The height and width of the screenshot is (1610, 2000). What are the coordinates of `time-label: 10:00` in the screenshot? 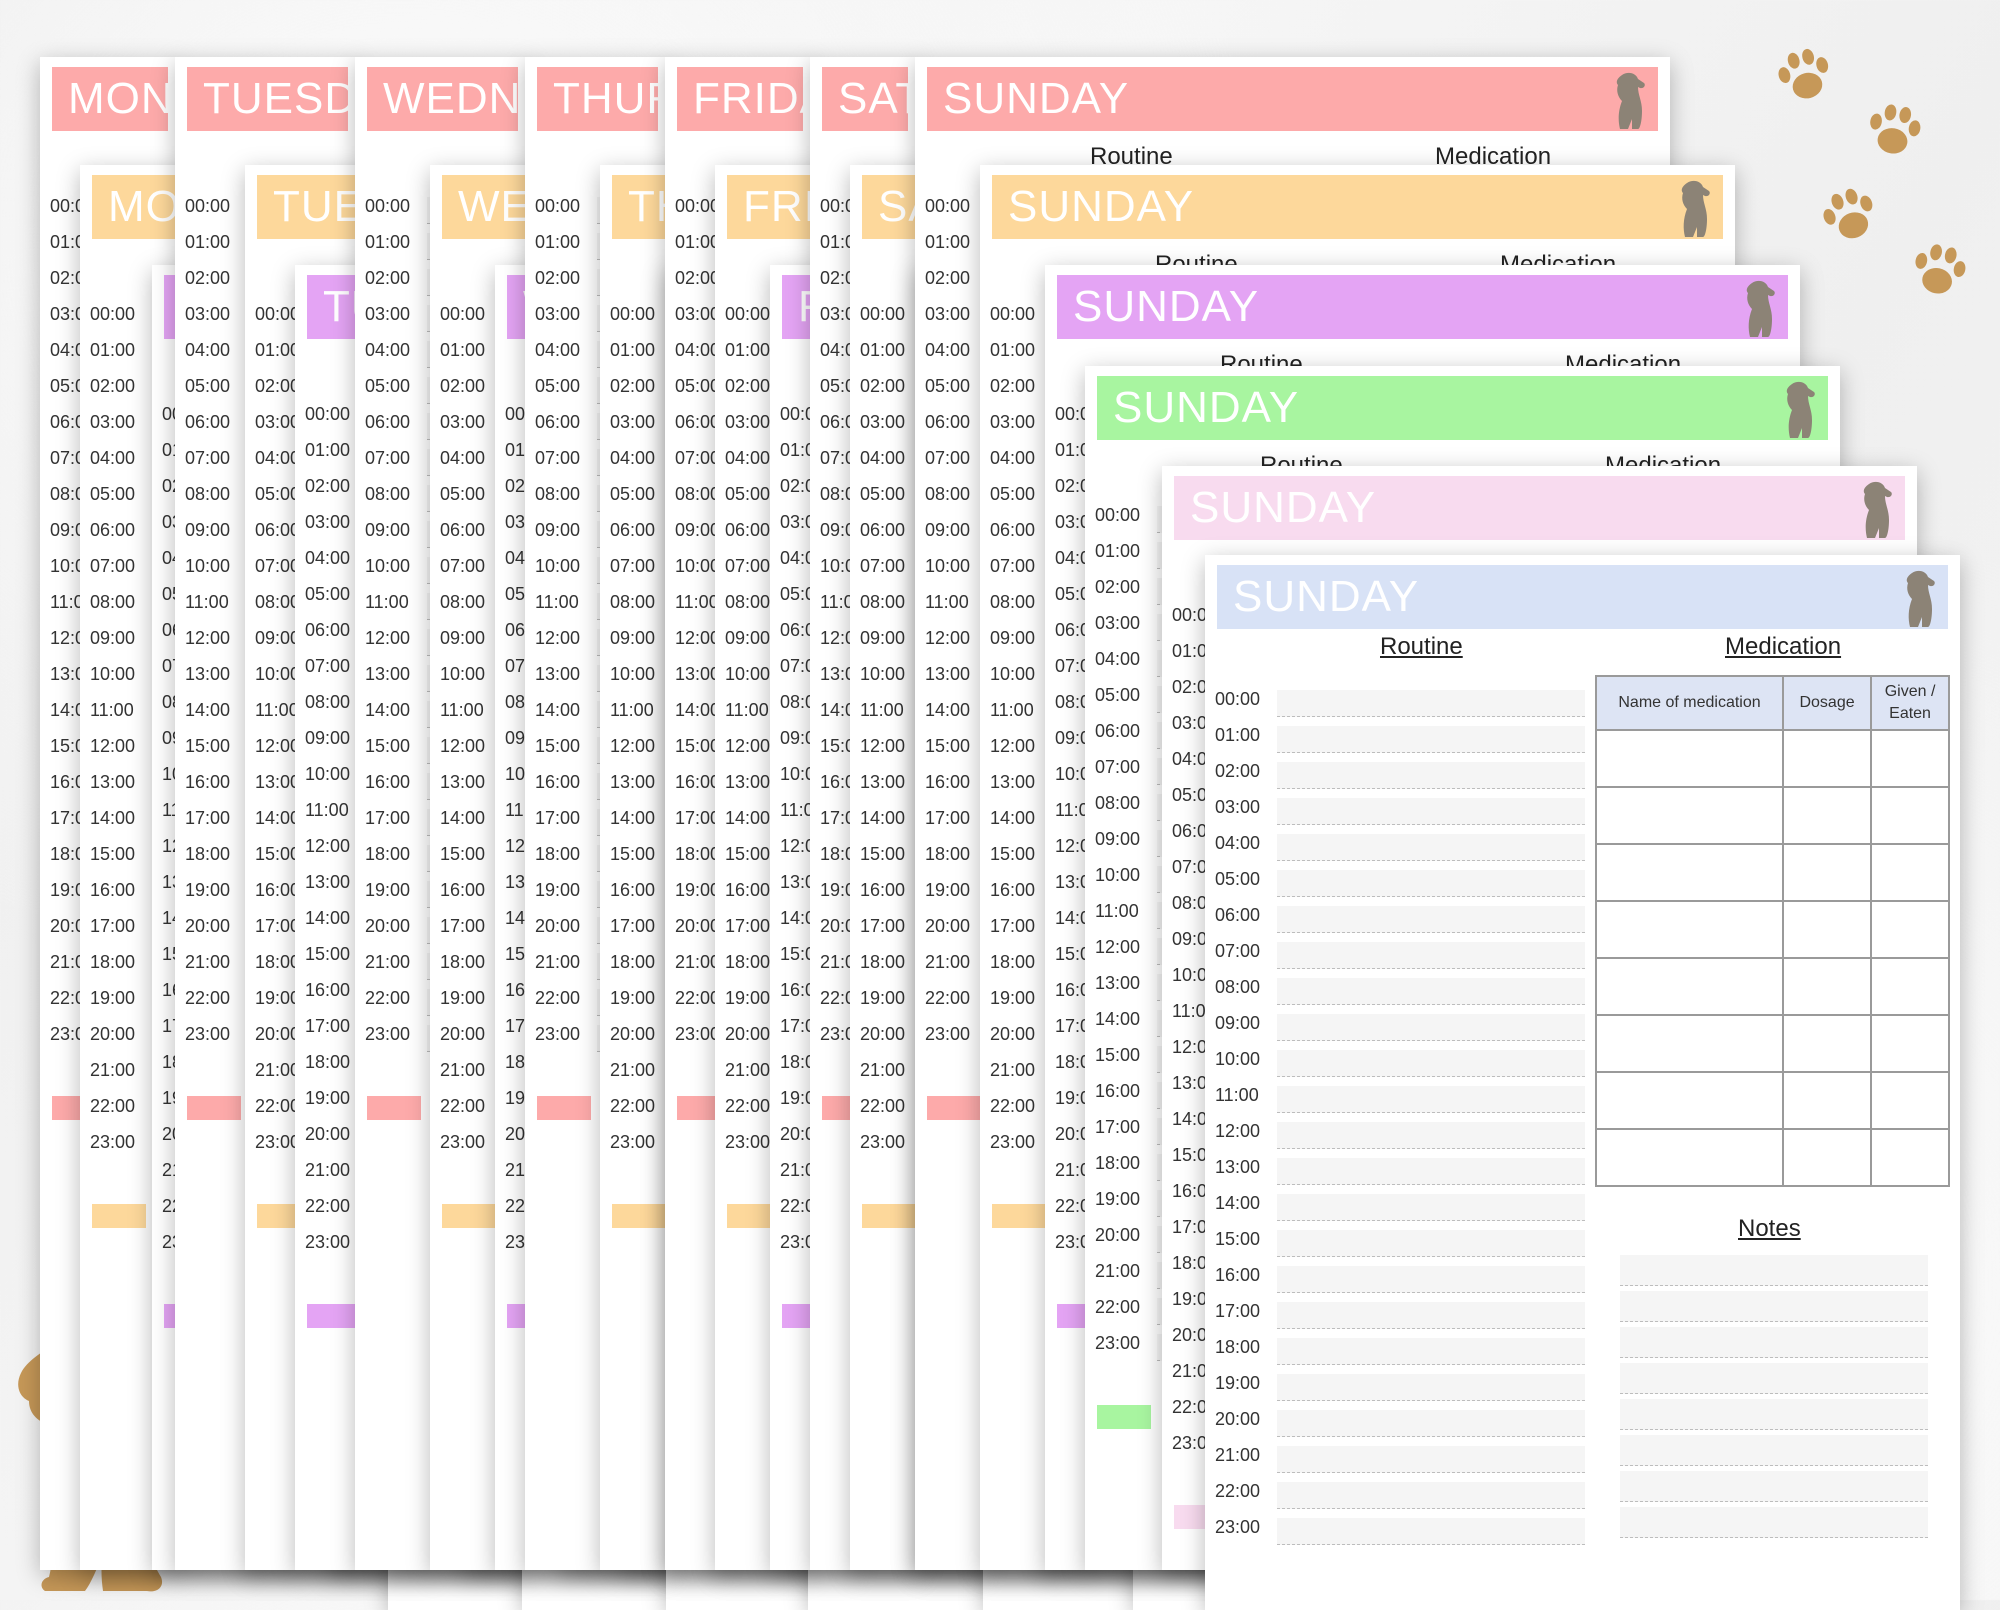 It's located at (113, 674).